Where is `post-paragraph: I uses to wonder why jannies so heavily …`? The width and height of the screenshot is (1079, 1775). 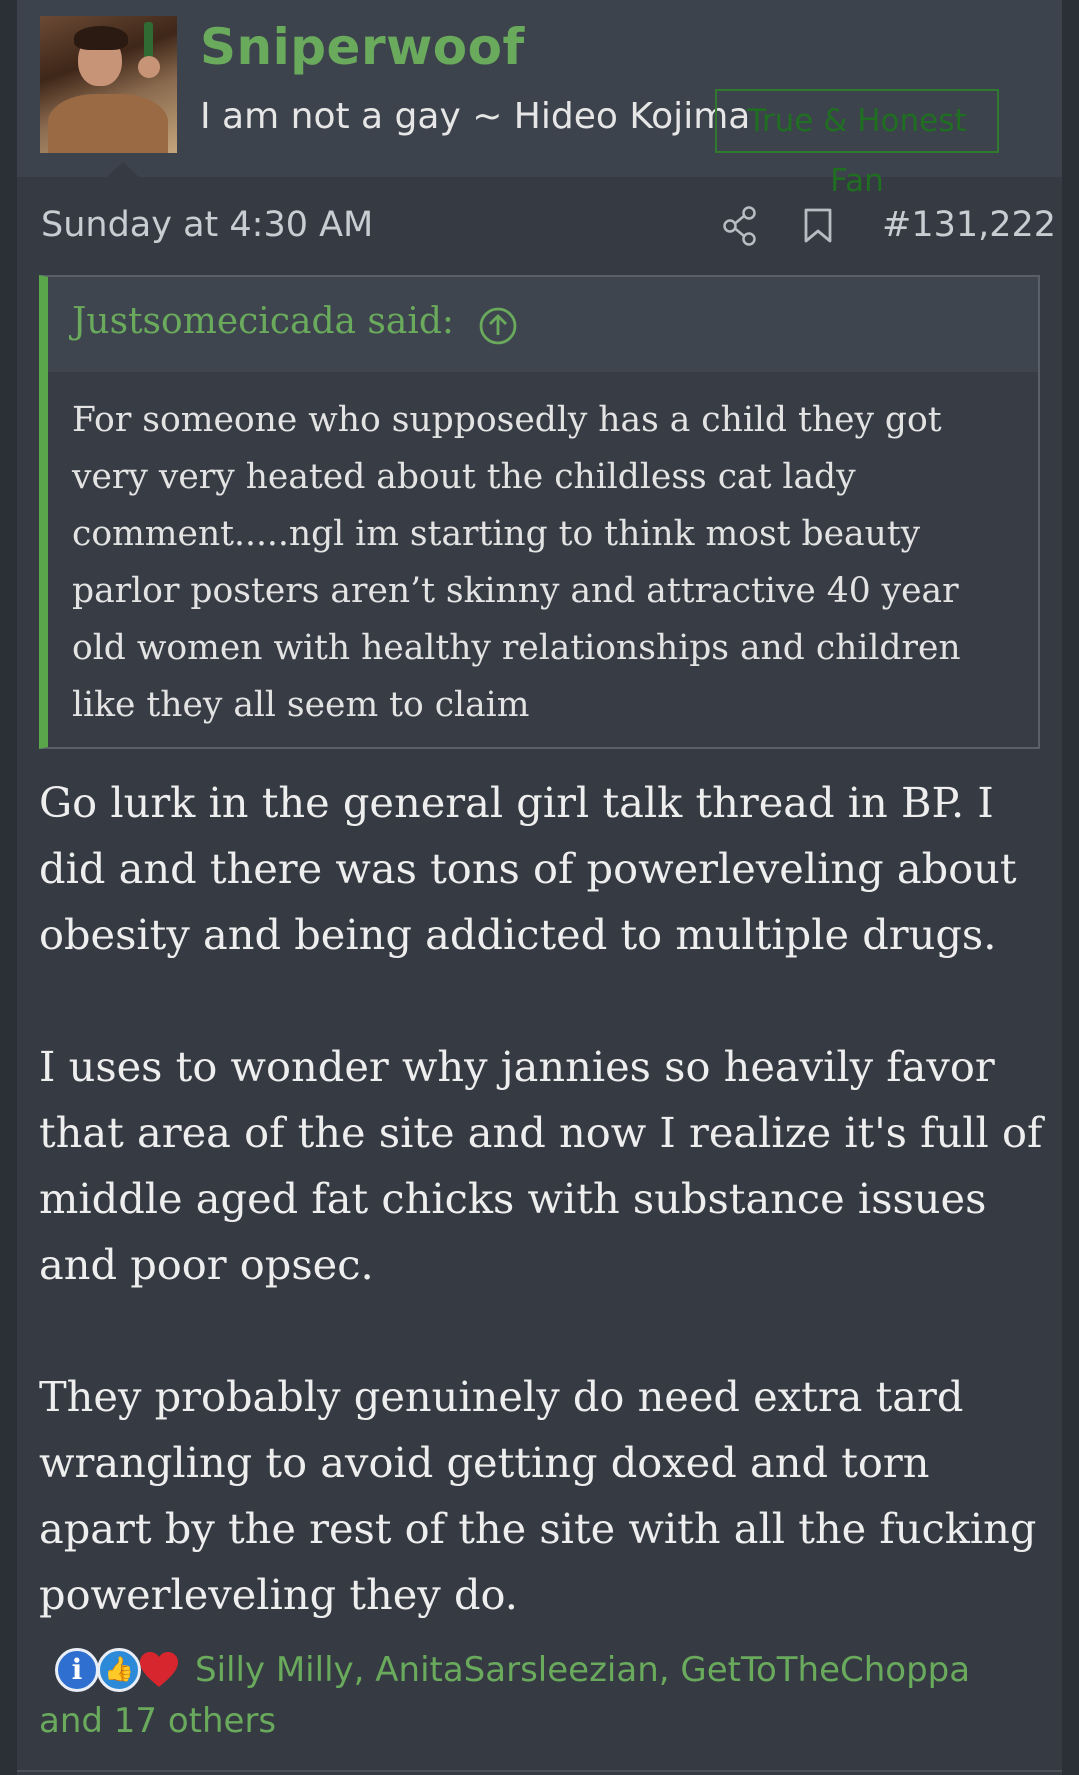
post-paragraph: I uses to wonder why jannies so heavily … is located at coordinates (541, 1165).